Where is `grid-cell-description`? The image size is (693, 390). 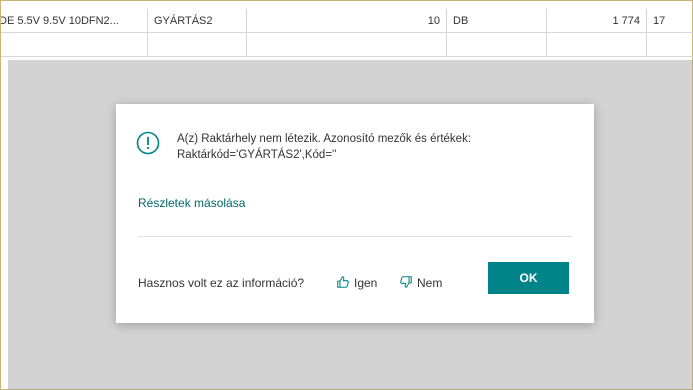 grid-cell-description is located at coordinates (74, 45).